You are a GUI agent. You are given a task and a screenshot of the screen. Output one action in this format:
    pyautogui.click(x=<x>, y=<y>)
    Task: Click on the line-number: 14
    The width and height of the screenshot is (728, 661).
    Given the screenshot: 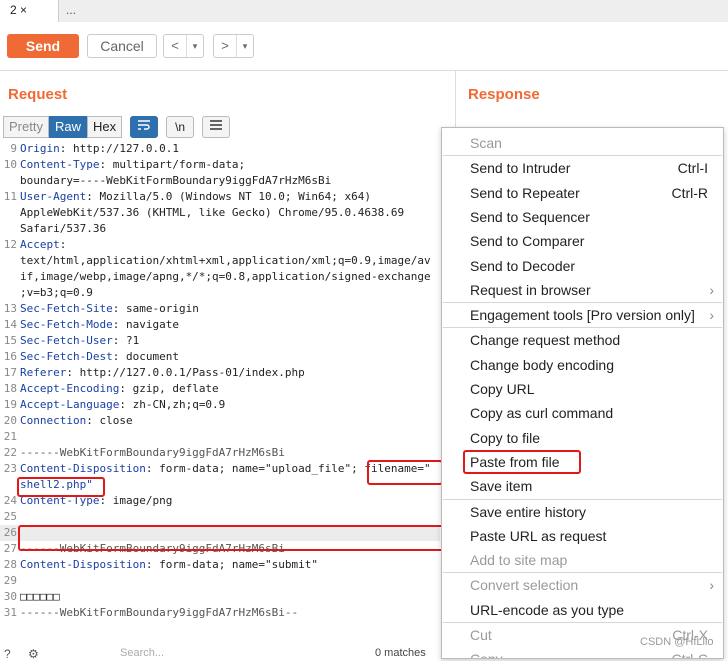 What is the action you would take?
    pyautogui.click(x=10, y=324)
    